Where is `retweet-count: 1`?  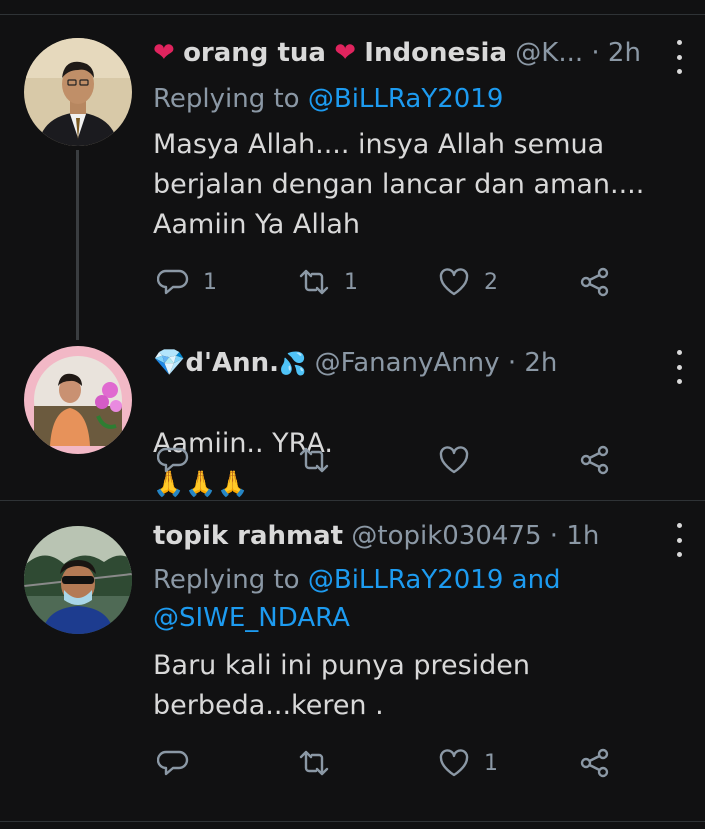
retweet-count: 1 is located at coordinates (351, 282).